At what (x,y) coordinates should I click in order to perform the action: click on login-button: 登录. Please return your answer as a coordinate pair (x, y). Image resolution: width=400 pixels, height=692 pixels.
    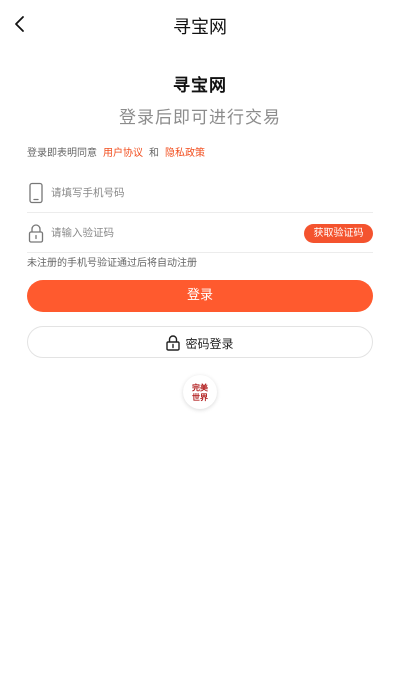
    Looking at the image, I should click on (200, 296).